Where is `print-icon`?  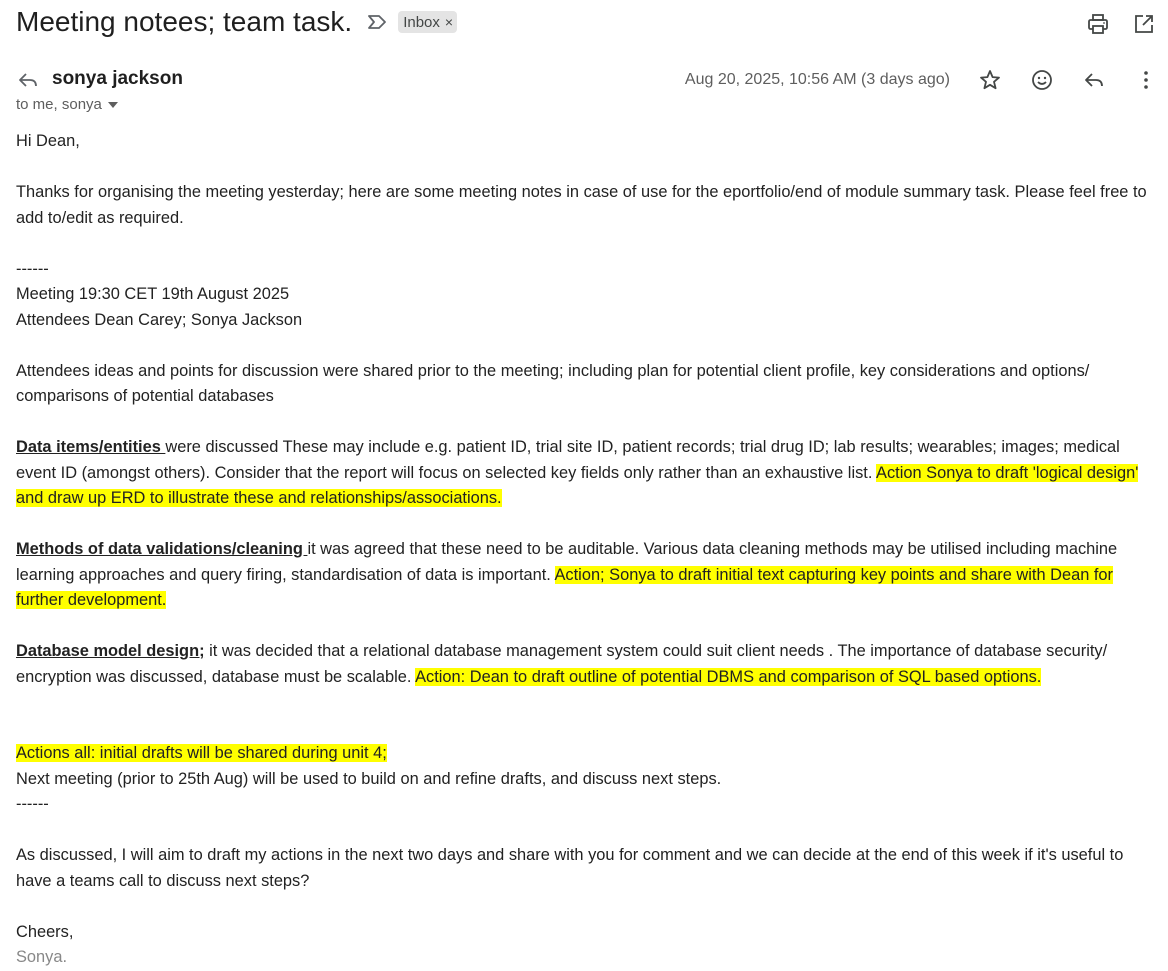 print-icon is located at coordinates (1098, 24).